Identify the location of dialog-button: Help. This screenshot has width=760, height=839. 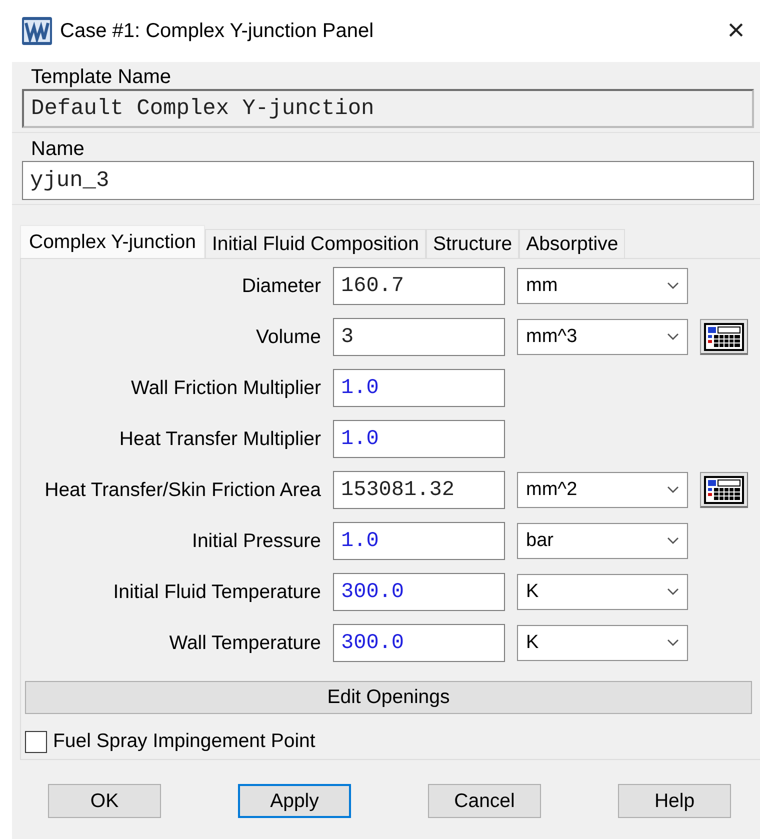
(674, 801).